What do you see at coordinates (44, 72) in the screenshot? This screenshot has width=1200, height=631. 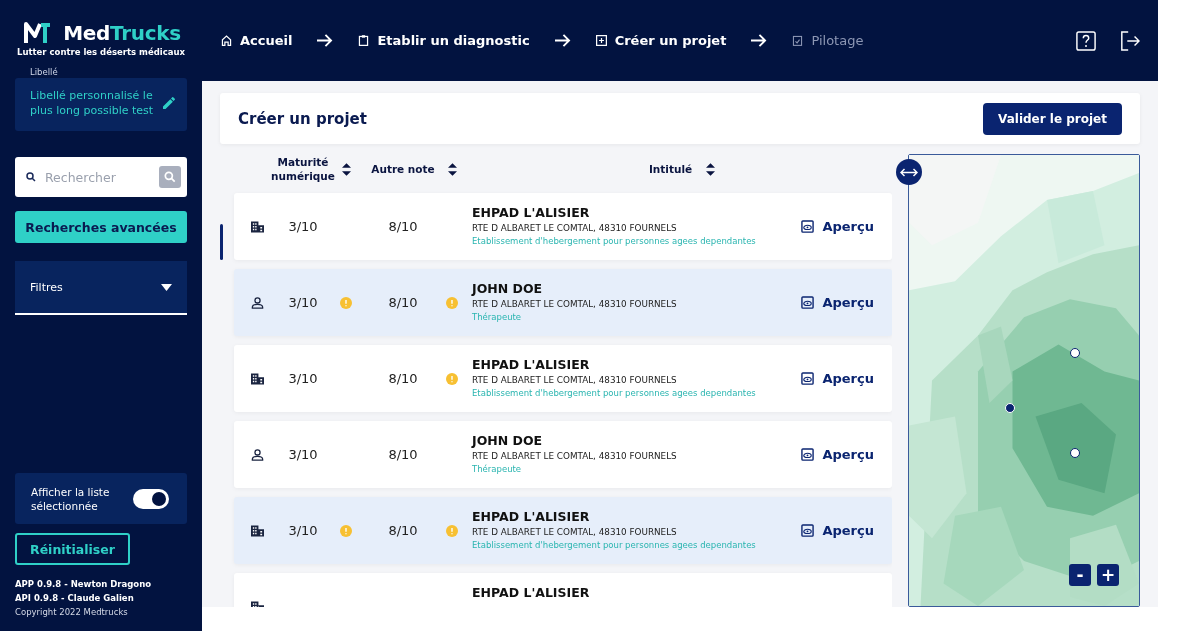 I see `field-label: Libellé` at bounding box center [44, 72].